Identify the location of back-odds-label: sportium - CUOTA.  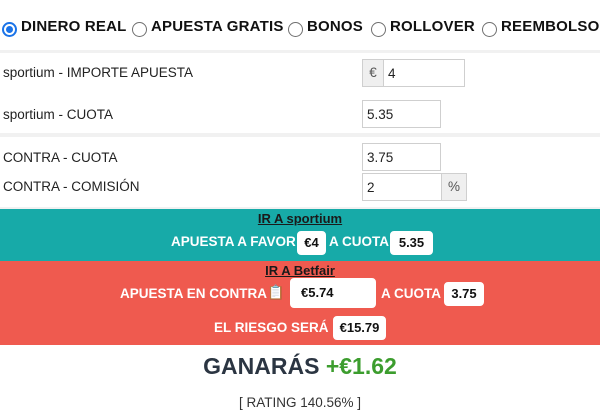
(58, 114).